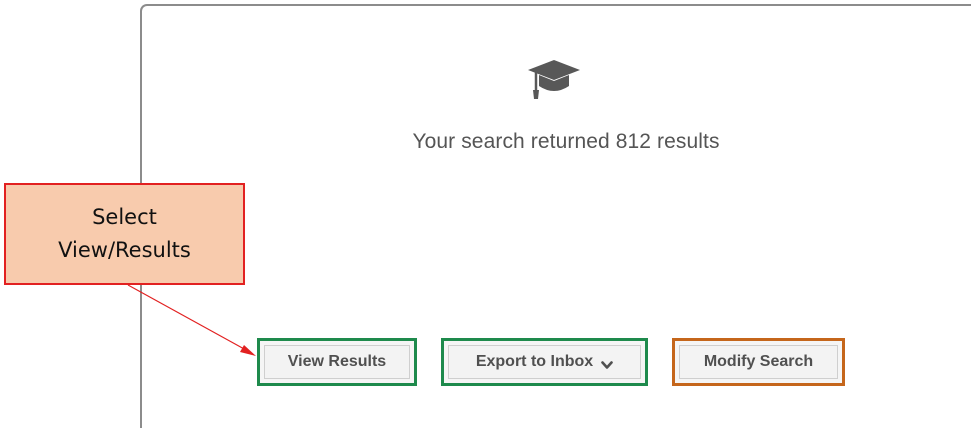  I want to click on export-to-inbox-inner: Export to Inbox, so click(544, 362).